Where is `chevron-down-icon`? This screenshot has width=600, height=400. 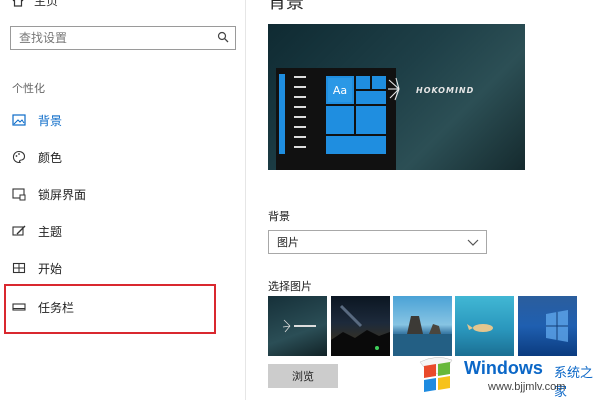 chevron-down-icon is located at coordinates (473, 242).